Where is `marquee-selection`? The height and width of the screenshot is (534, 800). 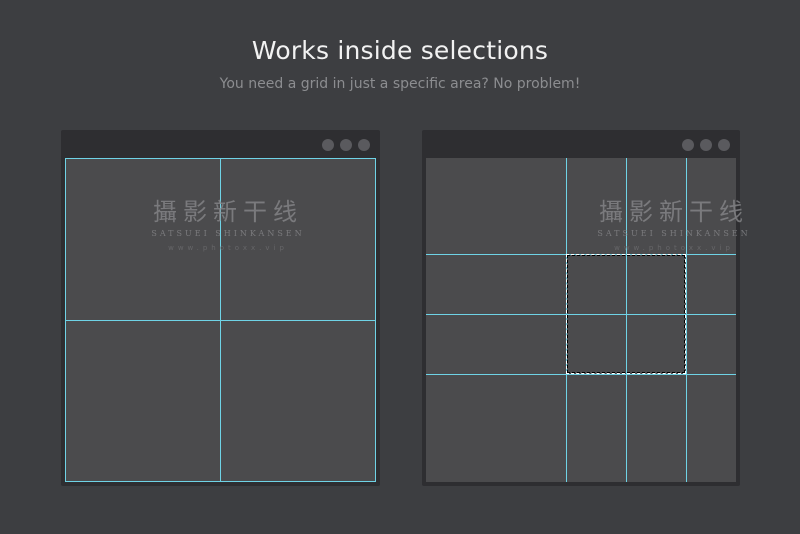 marquee-selection is located at coordinates (626, 314).